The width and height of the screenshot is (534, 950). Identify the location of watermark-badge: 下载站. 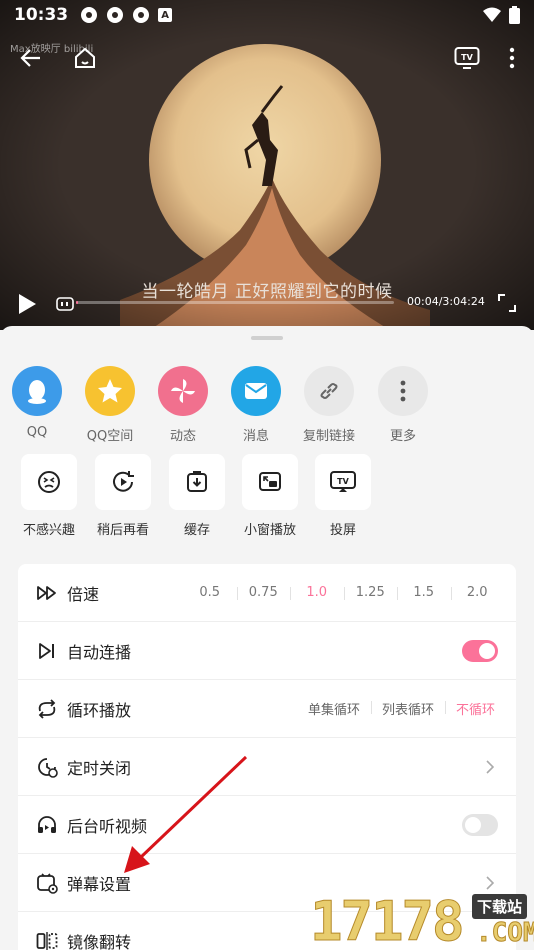
(500, 906).